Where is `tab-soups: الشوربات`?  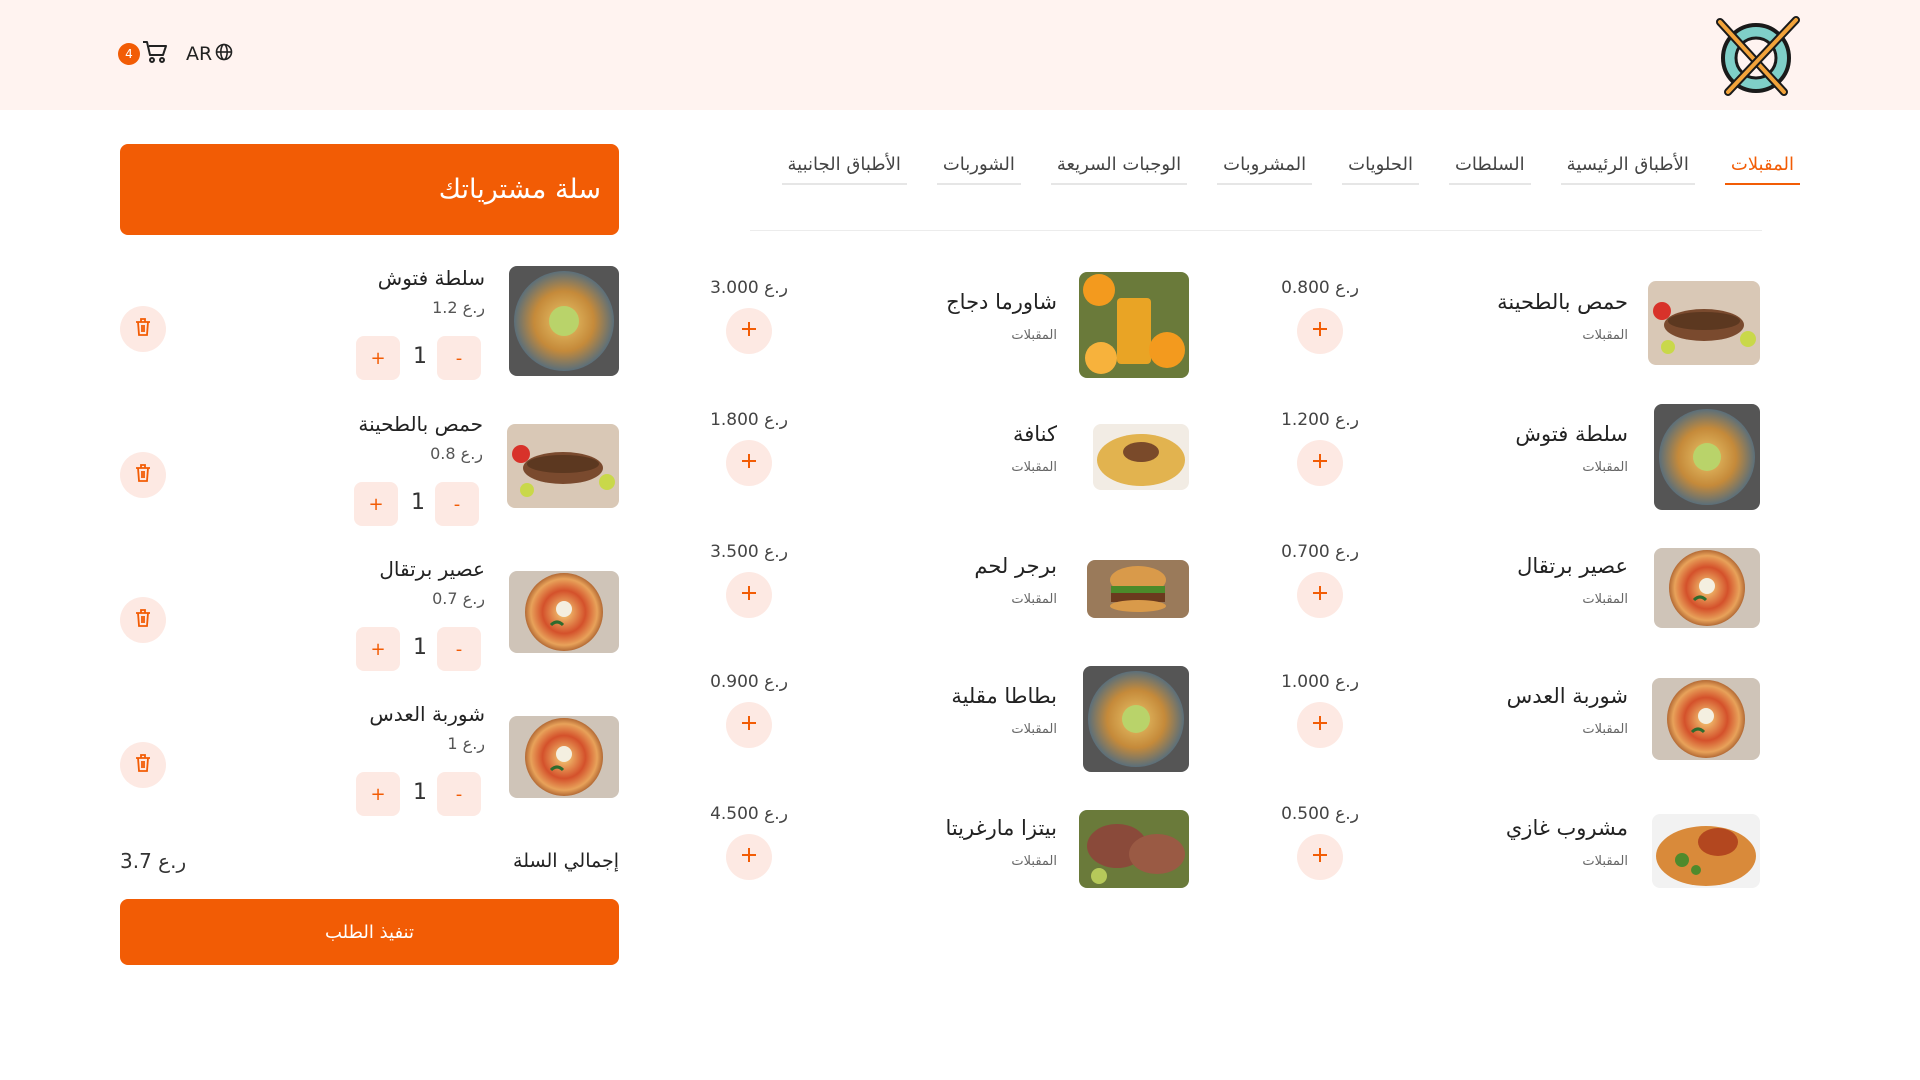
tab-soups: الشوربات is located at coordinates (978, 167).